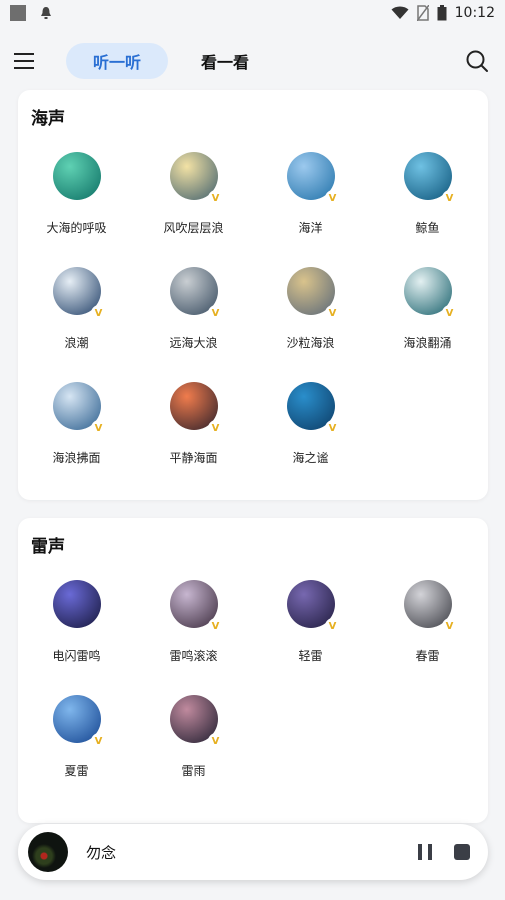 The image size is (505, 900). I want to click on sound-item: V 雷鸣滚滚, so click(193, 622).